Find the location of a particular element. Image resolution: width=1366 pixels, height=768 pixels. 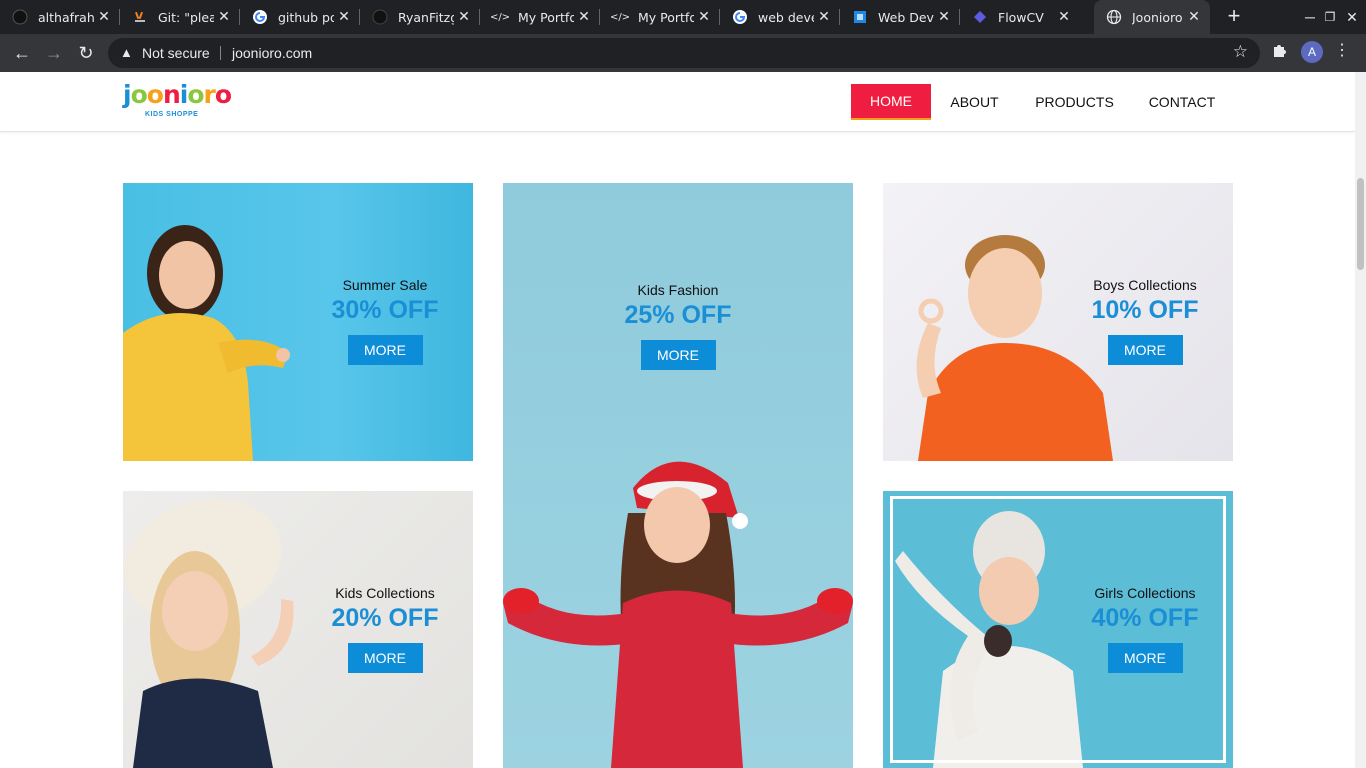

joonioro-logo: joonioro KIDS SHOPPE is located at coordinates (178, 102).